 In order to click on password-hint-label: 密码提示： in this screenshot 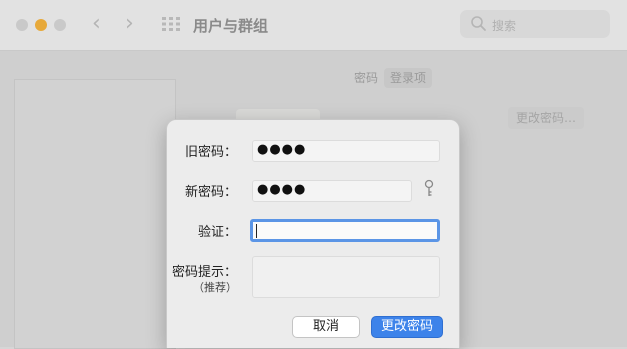, I will do `click(204, 272)`.